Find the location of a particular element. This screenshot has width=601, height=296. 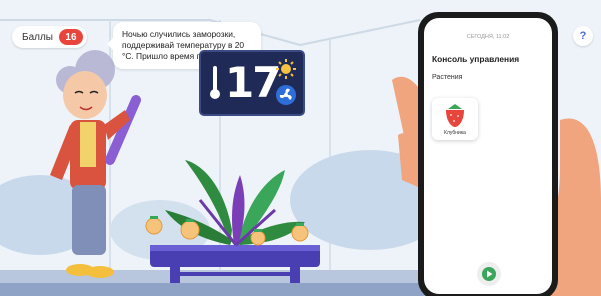

strawberry-icon is located at coordinates (455, 115).